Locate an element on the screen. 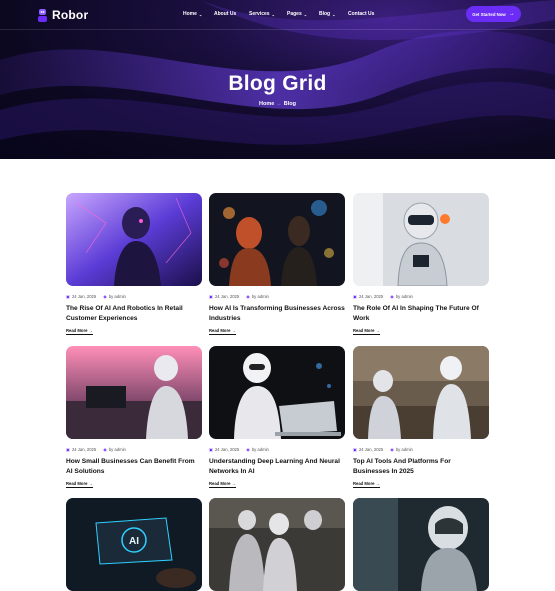 This screenshot has width=555, height=591. brand-logo: Robor is located at coordinates (62, 15).